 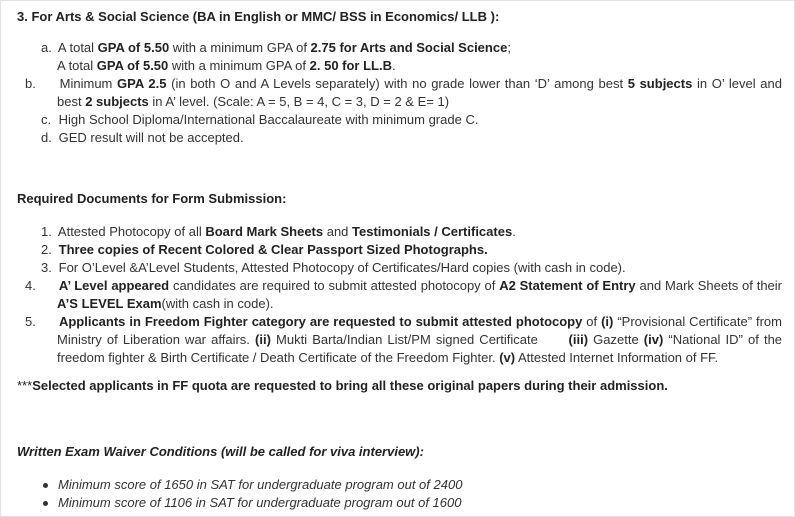 I want to click on bold-segment: 2 subjects, so click(x=117, y=101).